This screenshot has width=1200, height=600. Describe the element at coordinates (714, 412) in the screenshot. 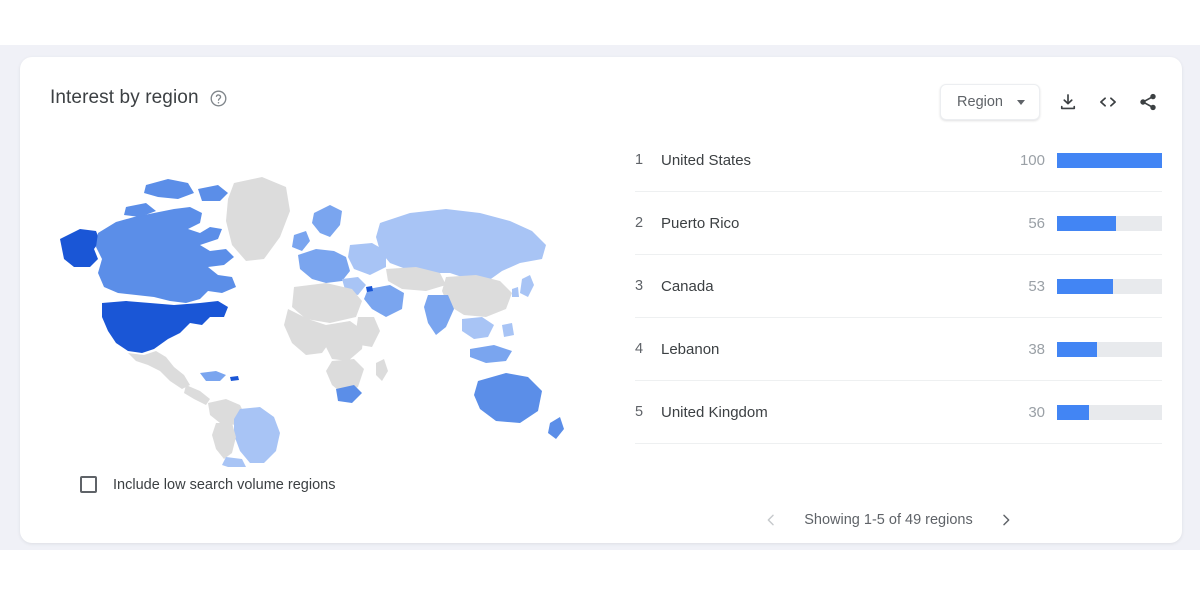

I see `row-region-name: United Kingdom` at that location.